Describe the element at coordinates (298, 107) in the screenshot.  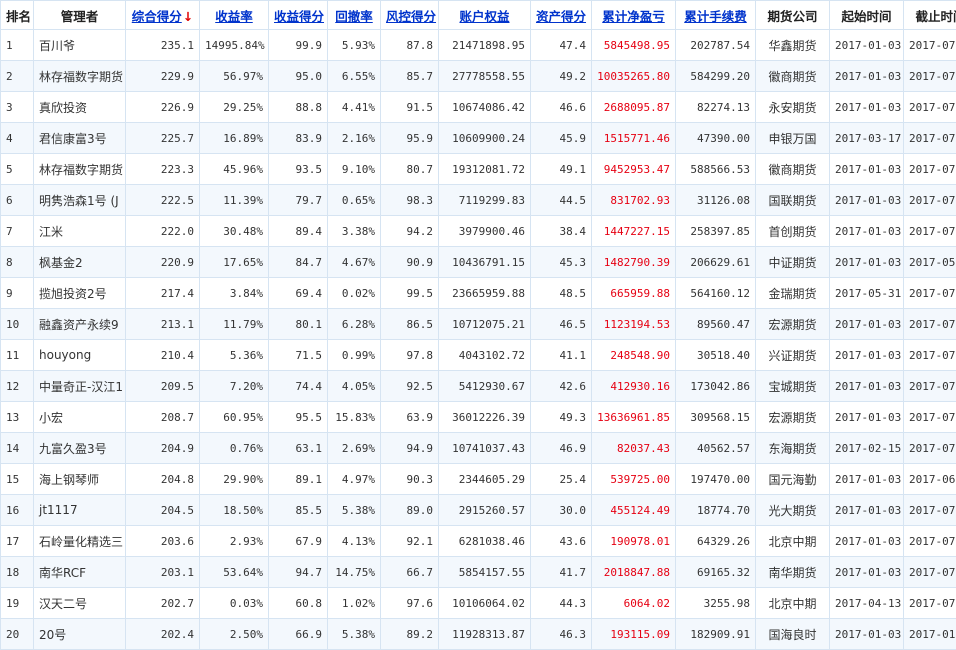
I see `cell-return-score: 88.8` at that location.